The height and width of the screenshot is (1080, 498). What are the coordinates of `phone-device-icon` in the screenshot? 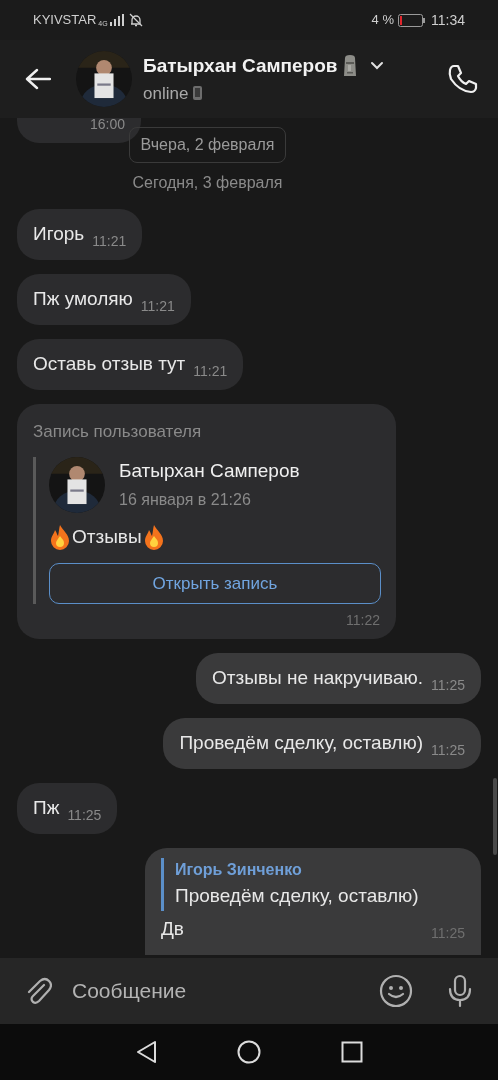 It's located at (198, 93).